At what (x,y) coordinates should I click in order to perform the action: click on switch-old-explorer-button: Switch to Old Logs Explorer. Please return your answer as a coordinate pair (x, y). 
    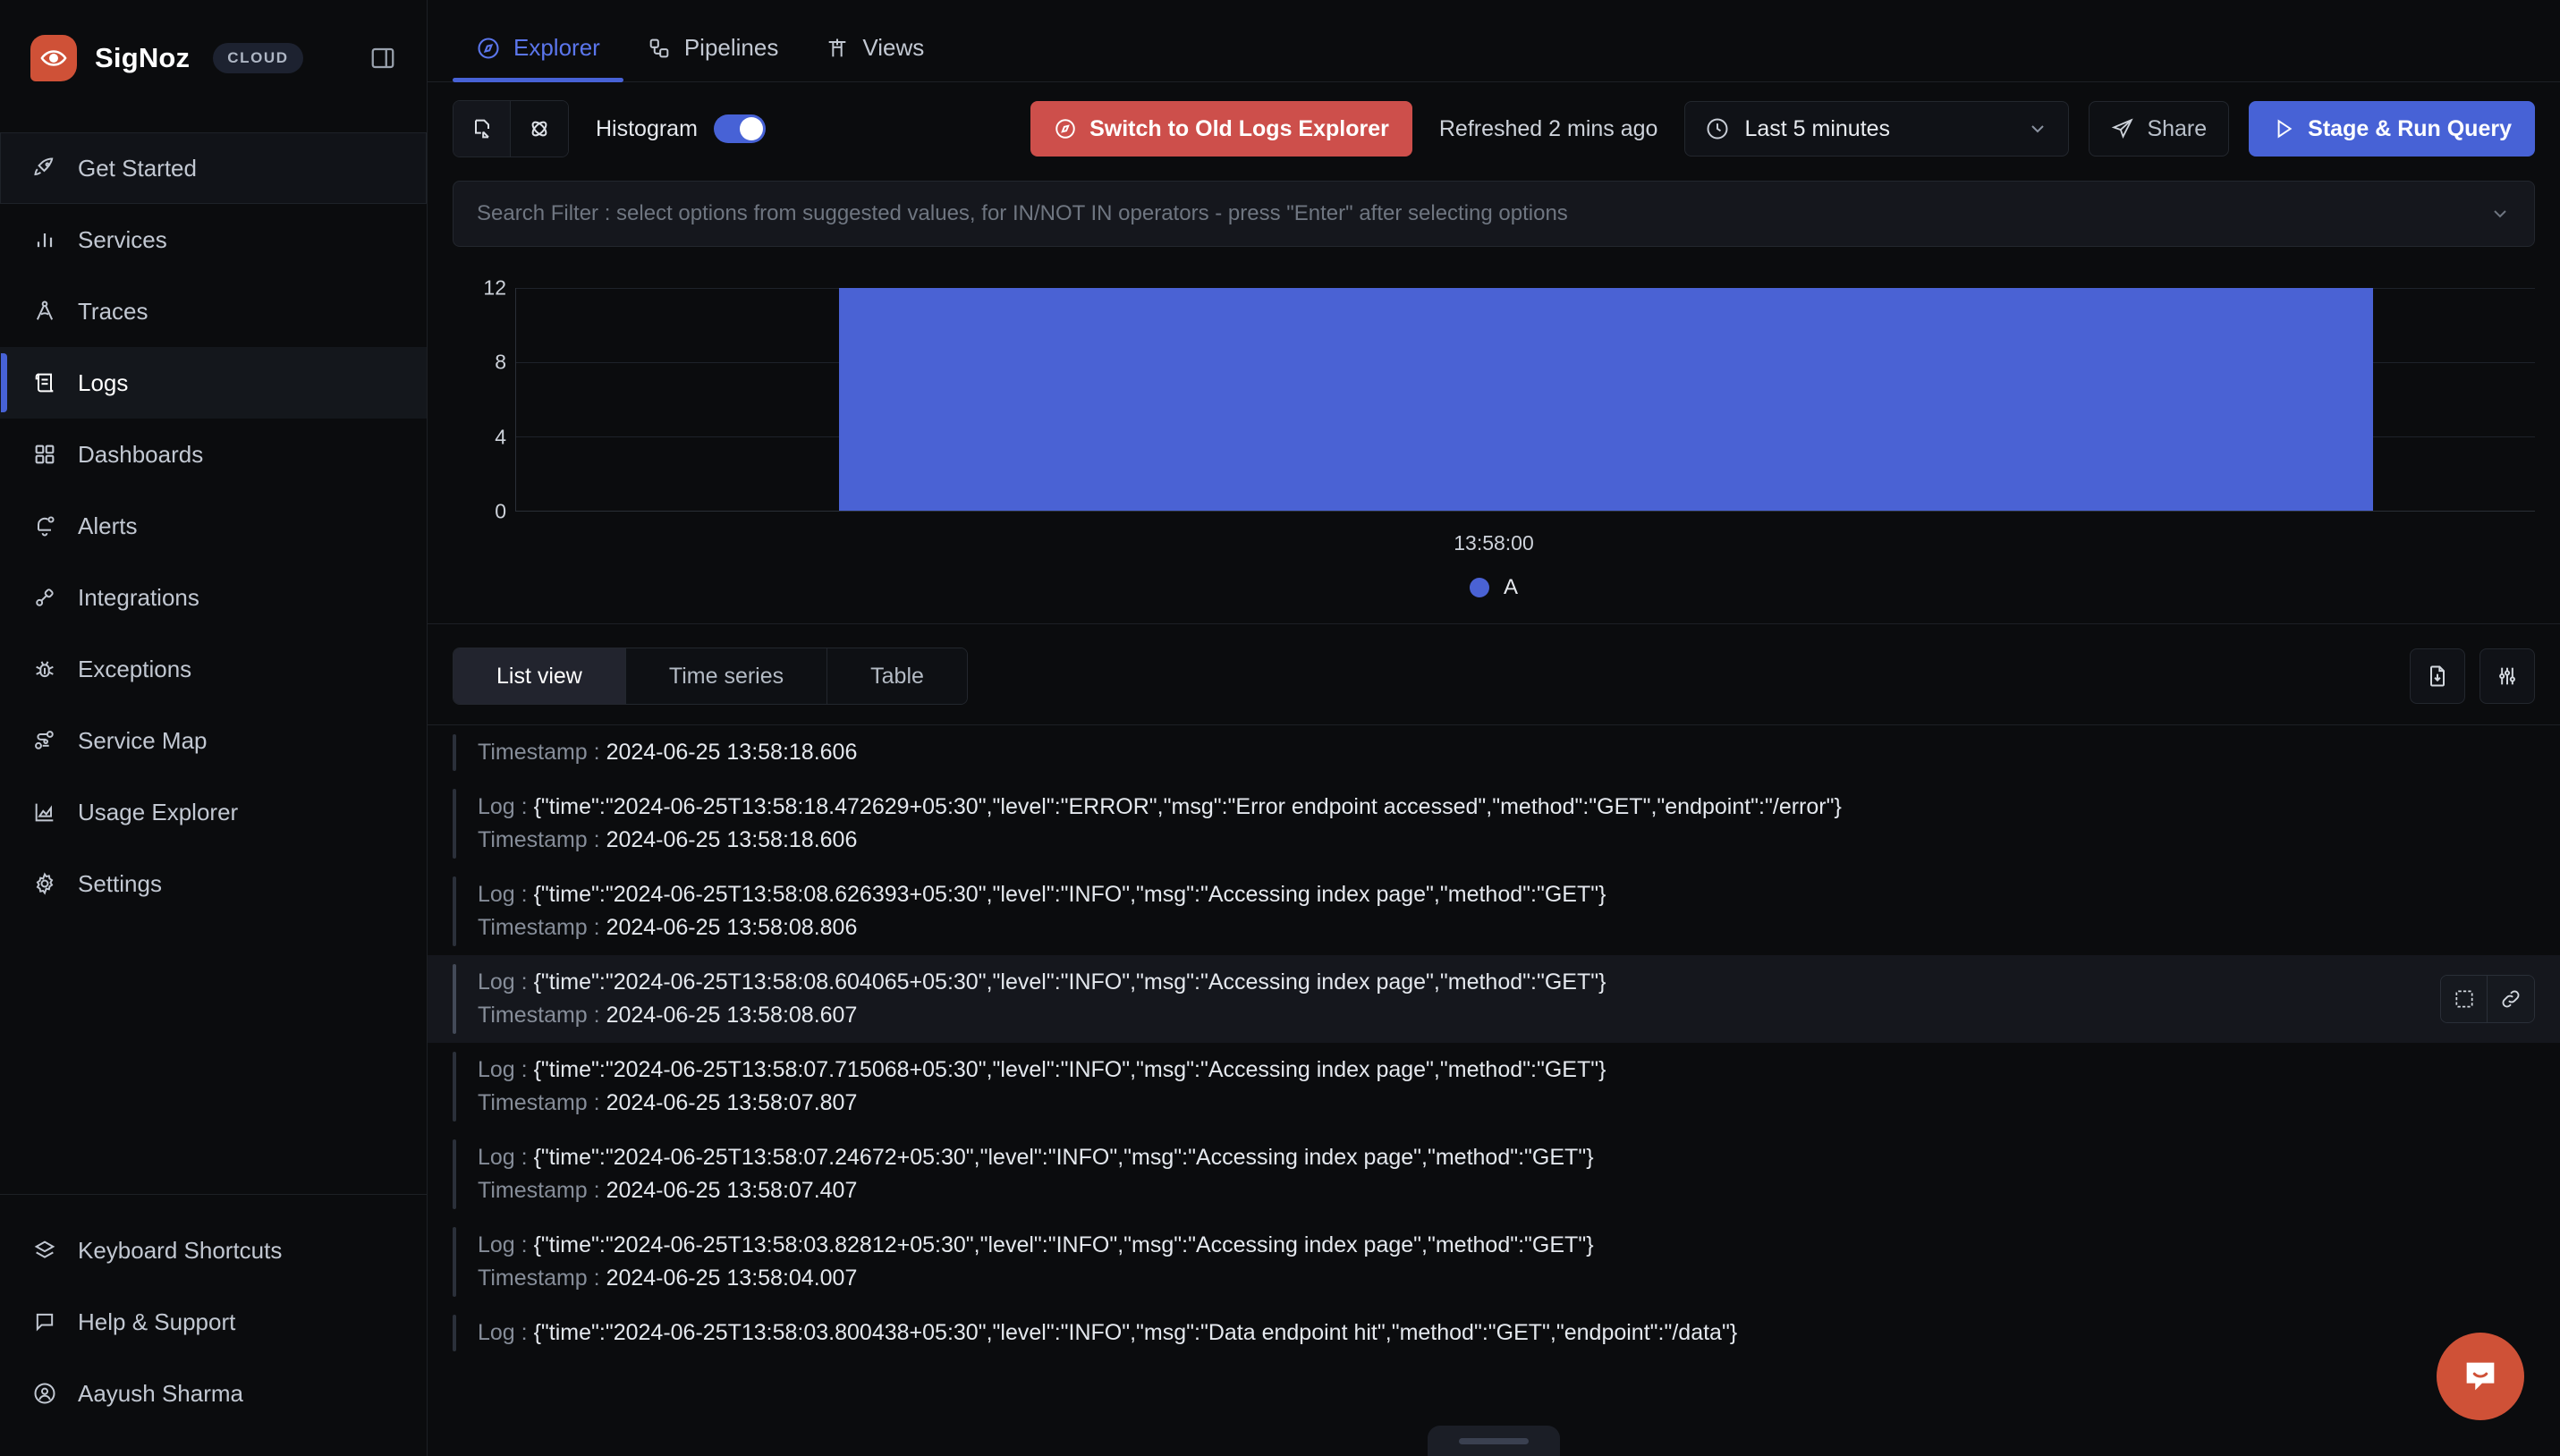
    Looking at the image, I should click on (1221, 129).